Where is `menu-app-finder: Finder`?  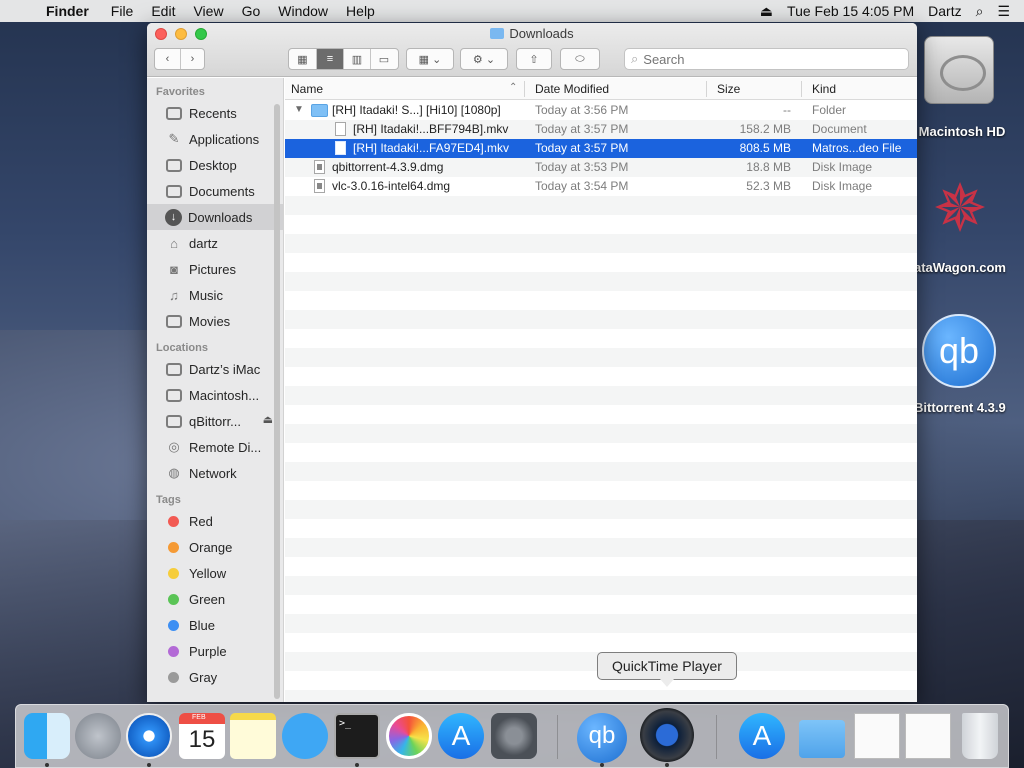 menu-app-finder: Finder is located at coordinates (72, 11).